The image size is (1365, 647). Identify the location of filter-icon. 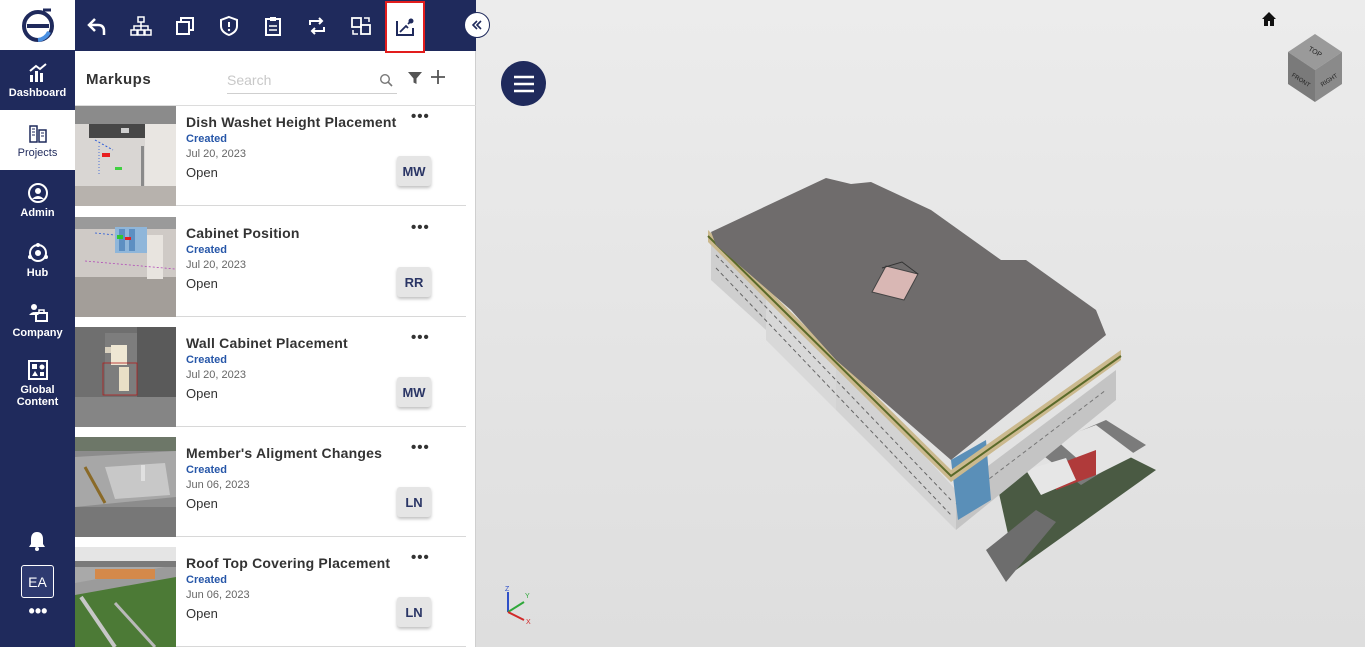
(415, 78).